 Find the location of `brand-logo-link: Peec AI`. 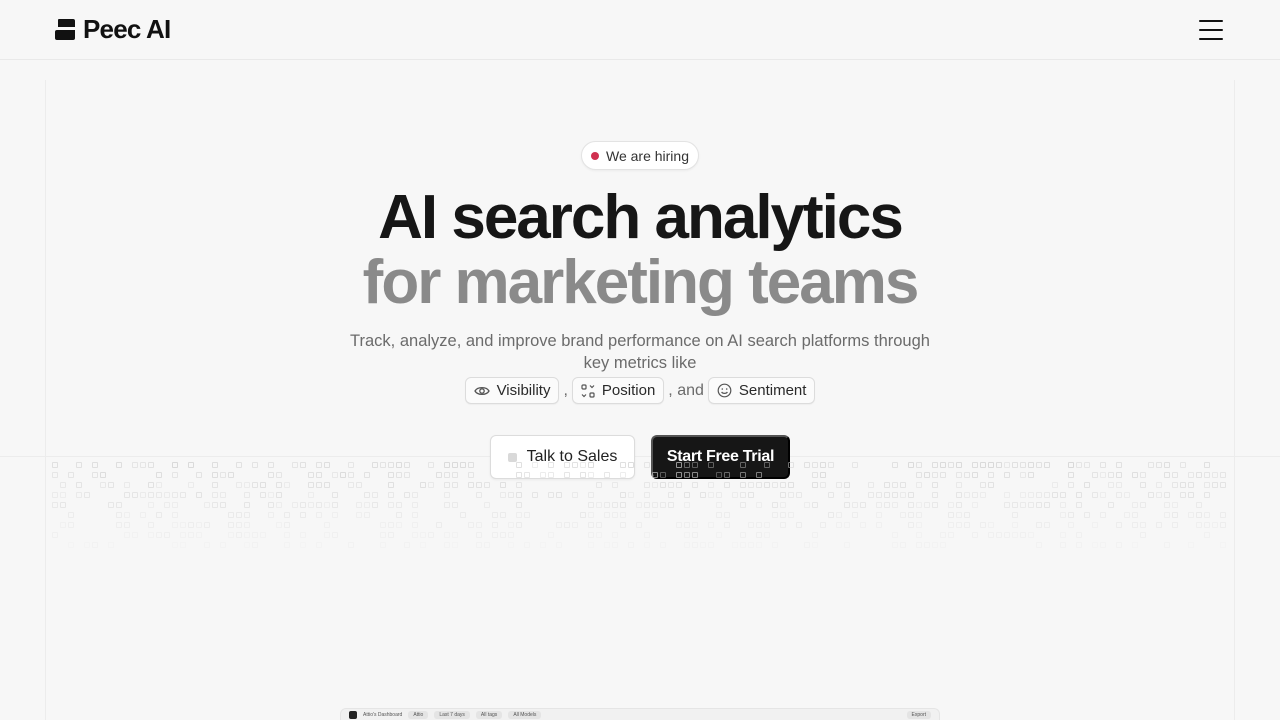

brand-logo-link: Peec AI is located at coordinates (113, 29).